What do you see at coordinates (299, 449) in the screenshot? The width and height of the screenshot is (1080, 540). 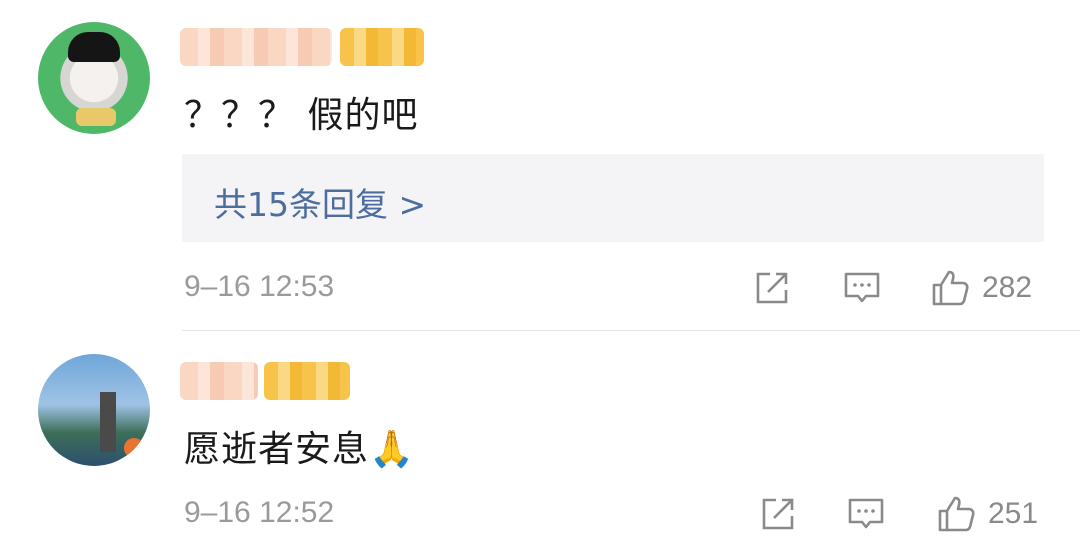 I see `comment-text: 愿逝者安息🙏` at bounding box center [299, 449].